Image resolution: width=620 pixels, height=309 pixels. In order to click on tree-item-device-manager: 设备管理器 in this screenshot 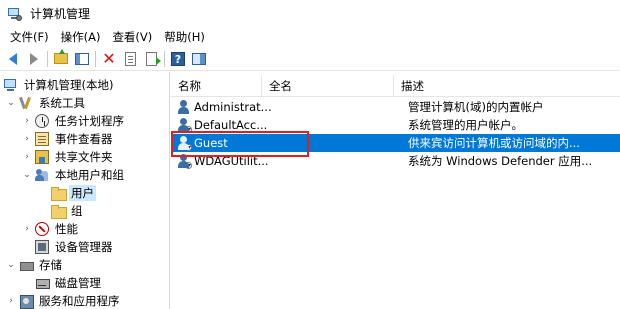, I will do `click(75, 247)`.